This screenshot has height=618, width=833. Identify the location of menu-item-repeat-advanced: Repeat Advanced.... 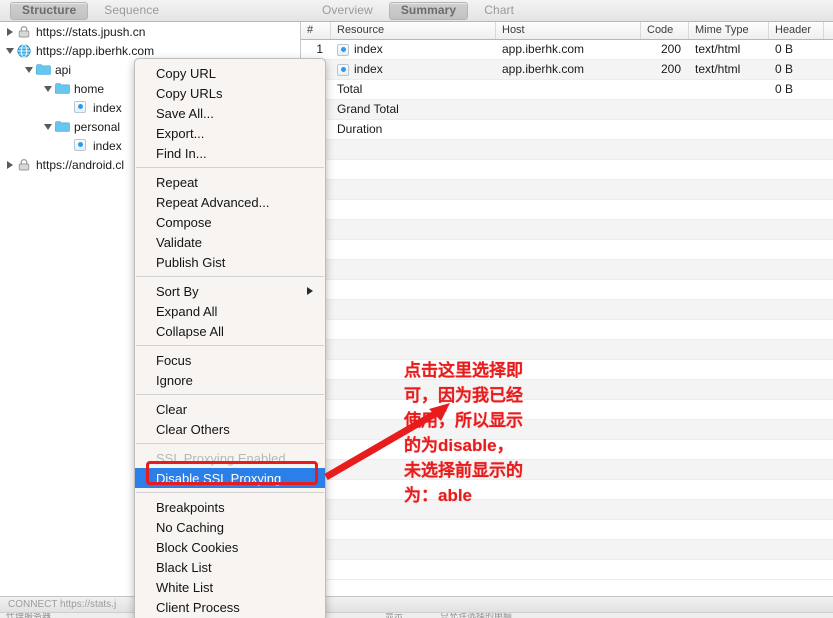
(230, 202).